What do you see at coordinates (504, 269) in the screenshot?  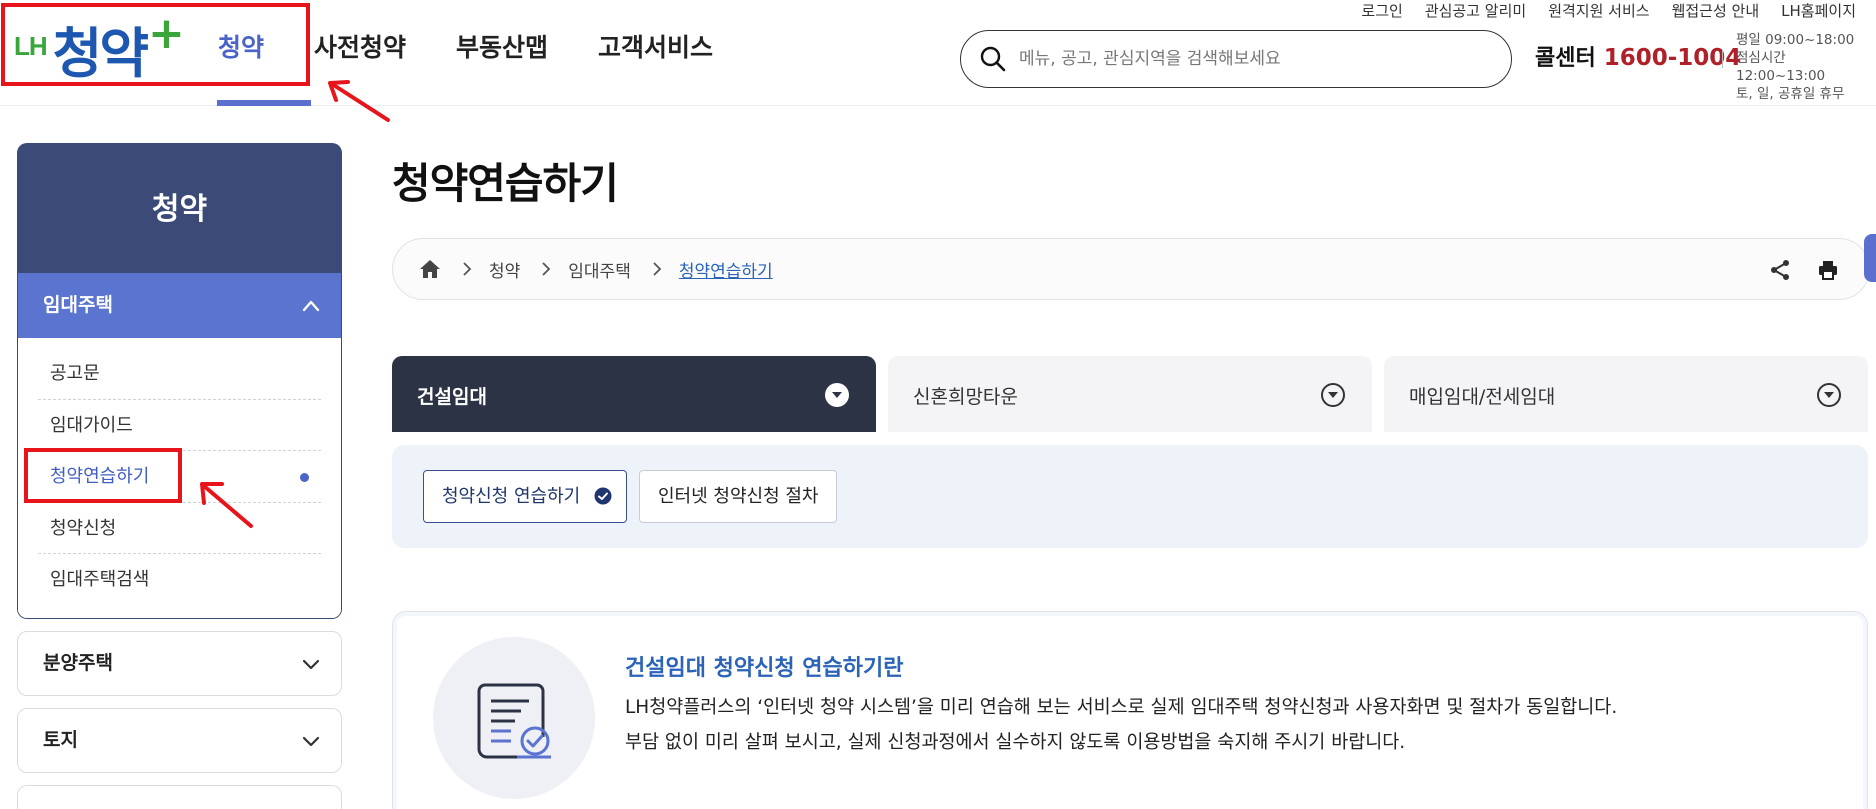 I see `breadcrumb-item: 청약` at bounding box center [504, 269].